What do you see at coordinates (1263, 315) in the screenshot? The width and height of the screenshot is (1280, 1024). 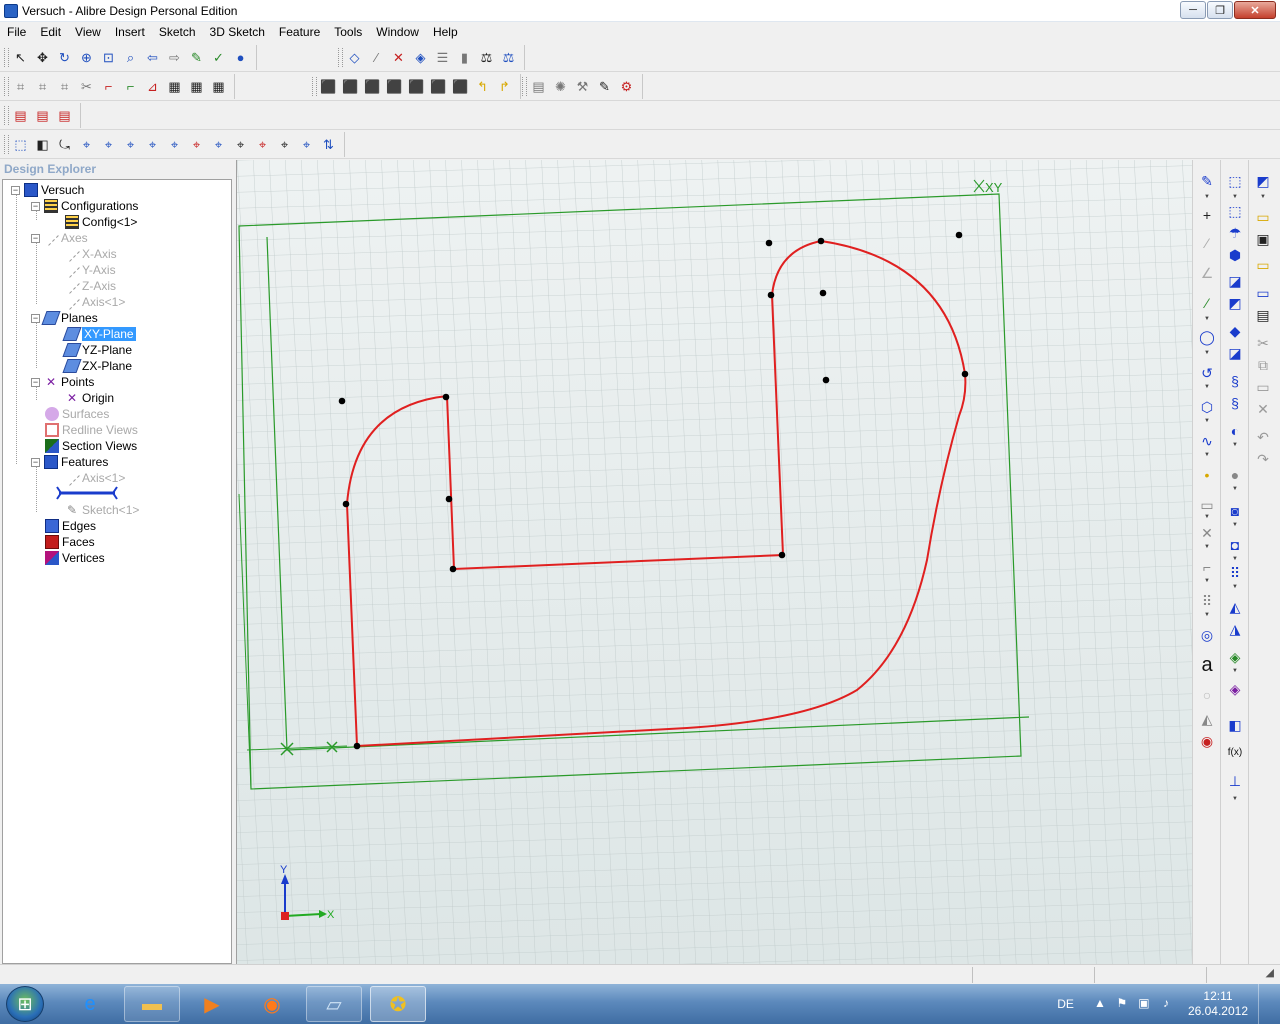 I see `print-icon: ▤` at bounding box center [1263, 315].